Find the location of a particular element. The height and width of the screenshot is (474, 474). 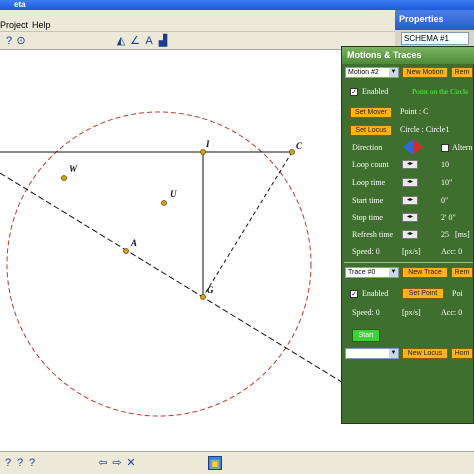

window-title-bar: eta is located at coordinates (237, 5).